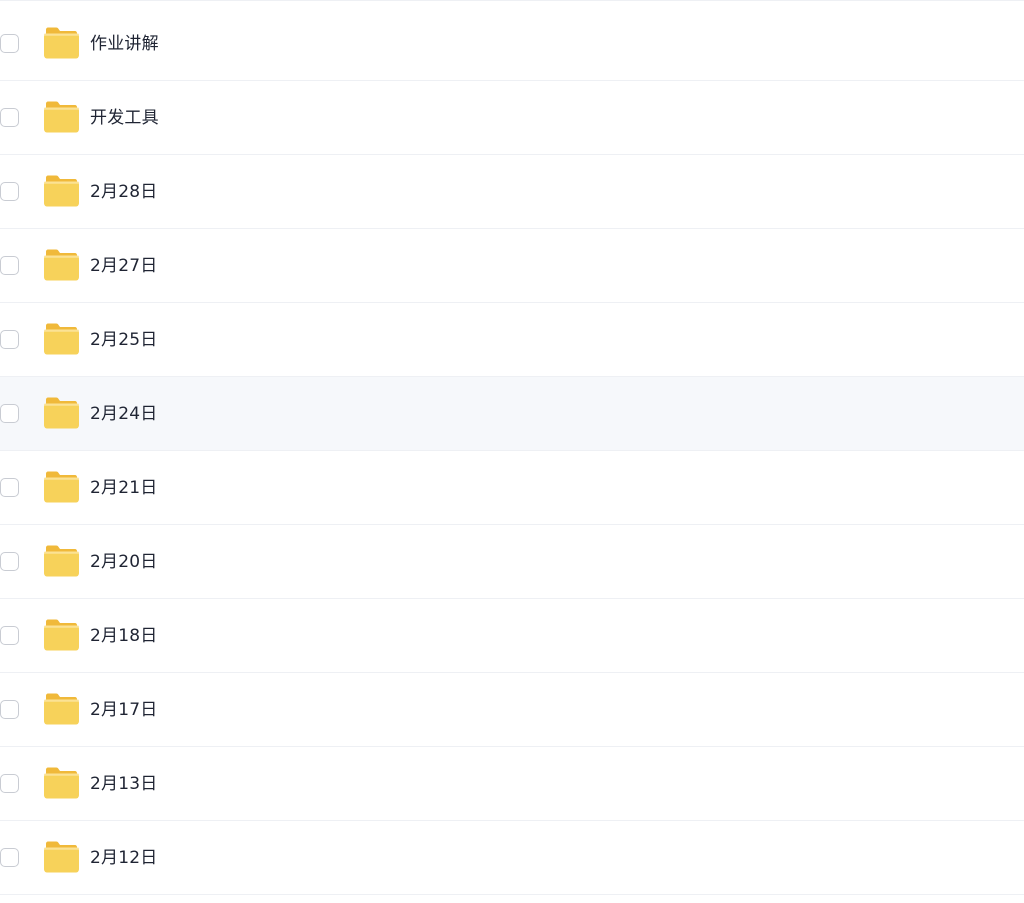  What do you see at coordinates (512, 192) in the screenshot?
I see `list-item: 2月28日` at bounding box center [512, 192].